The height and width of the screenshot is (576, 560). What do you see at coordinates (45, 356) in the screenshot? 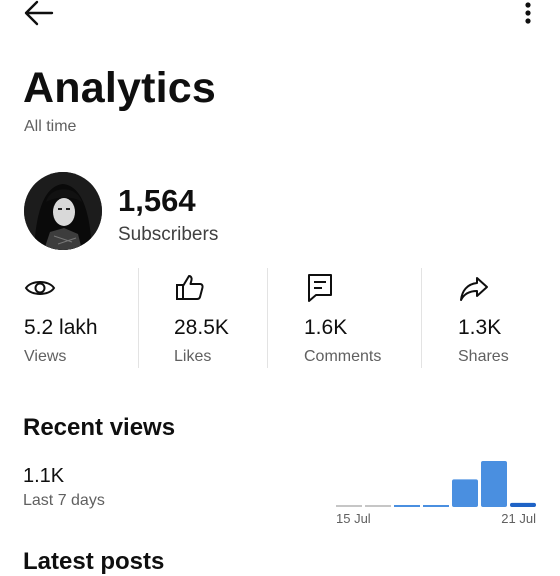
I see `stat-label: Views` at bounding box center [45, 356].